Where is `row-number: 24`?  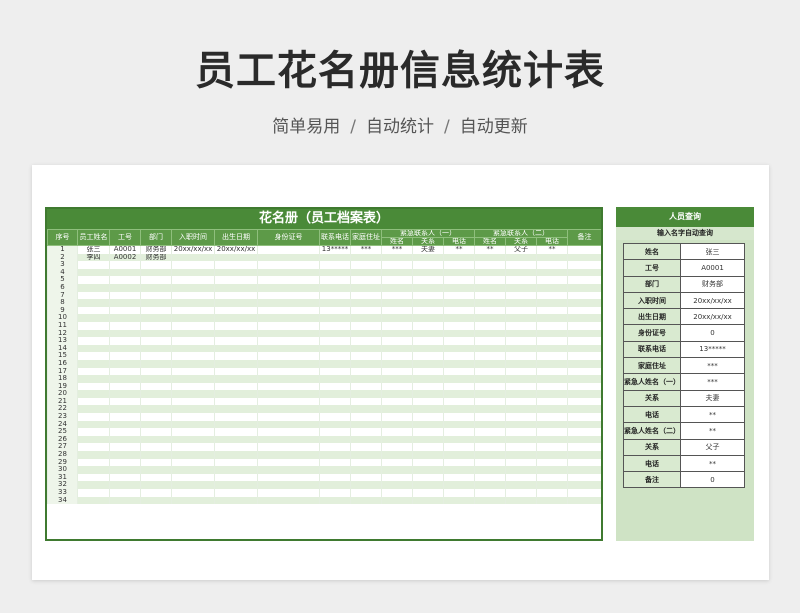
row-number: 24 is located at coordinates (62, 424).